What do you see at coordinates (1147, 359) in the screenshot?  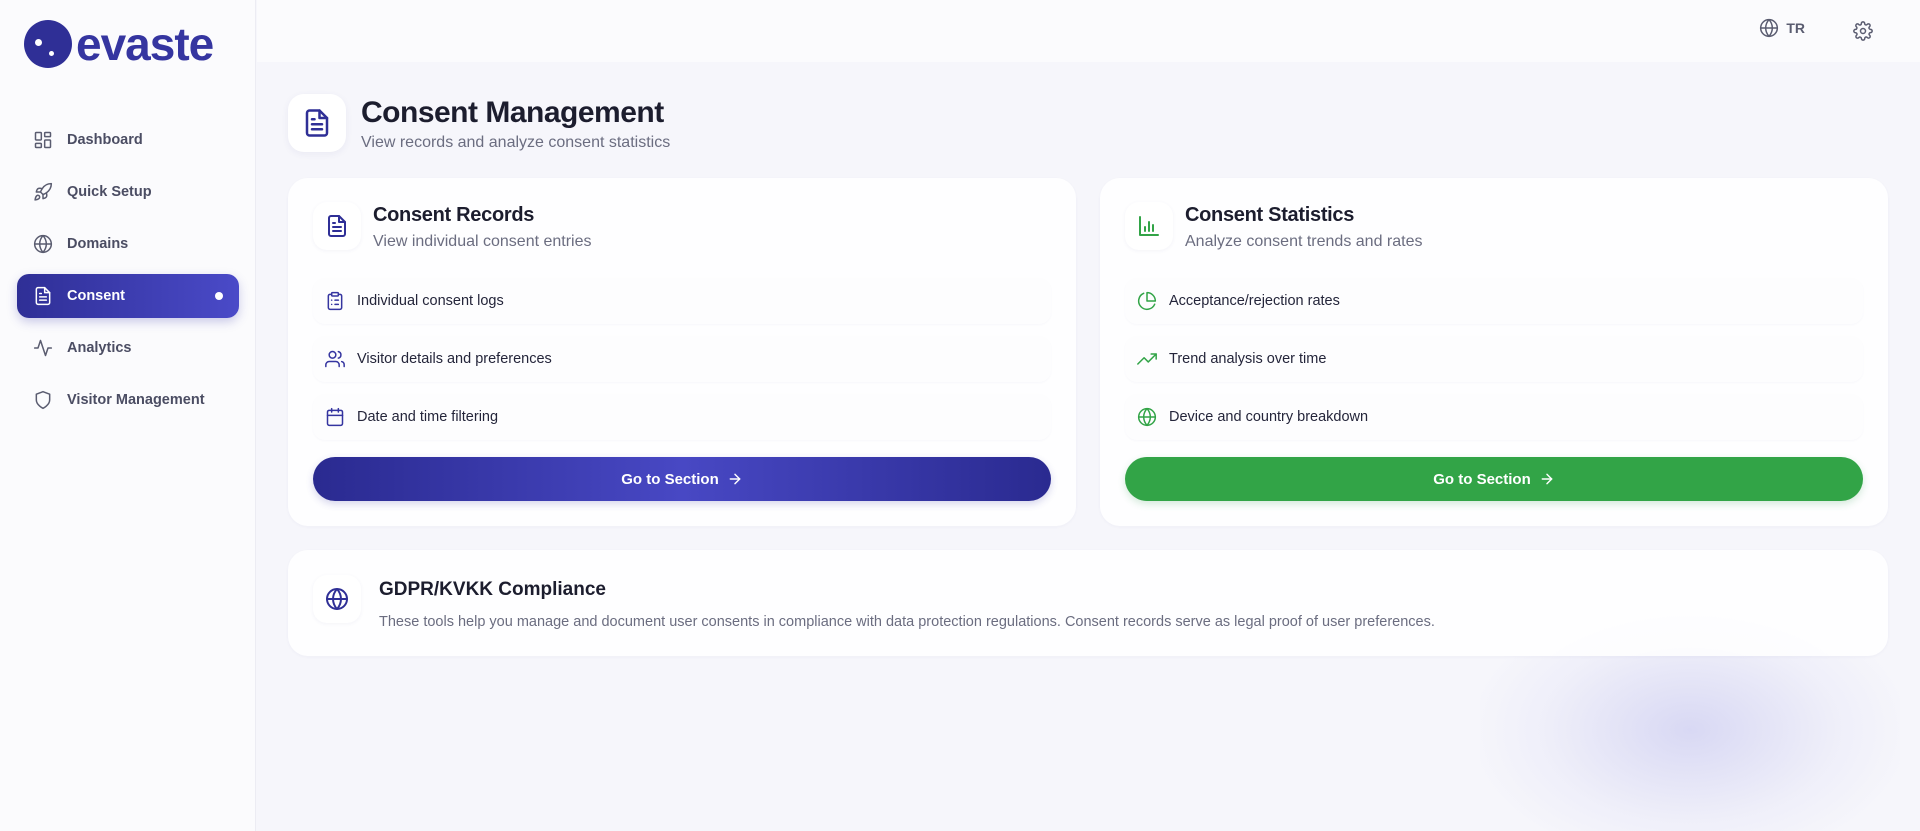 I see `trending-up-icon` at bounding box center [1147, 359].